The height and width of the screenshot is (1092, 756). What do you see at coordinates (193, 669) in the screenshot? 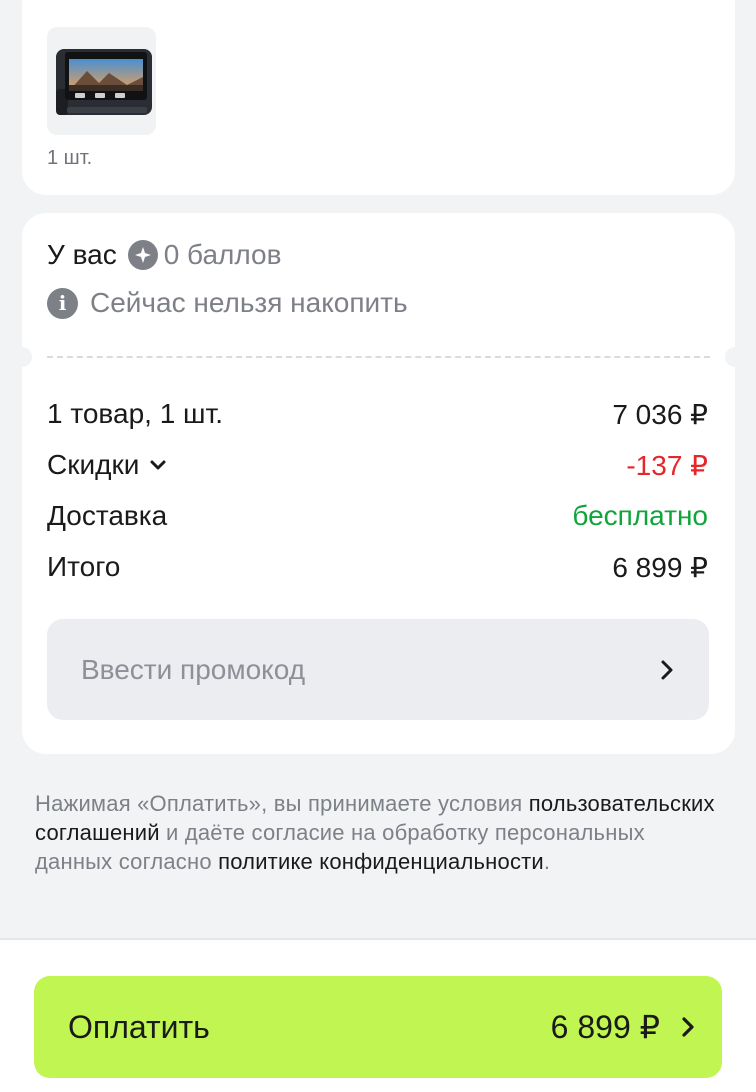
I see `promo-code-placeholder: Ввести промокод` at bounding box center [193, 669].